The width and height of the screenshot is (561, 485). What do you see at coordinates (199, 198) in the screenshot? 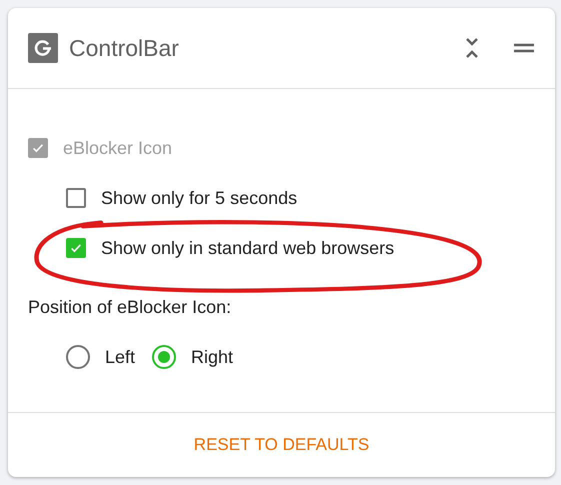
I see `checkbox-label: Show only for 5 seconds` at bounding box center [199, 198].